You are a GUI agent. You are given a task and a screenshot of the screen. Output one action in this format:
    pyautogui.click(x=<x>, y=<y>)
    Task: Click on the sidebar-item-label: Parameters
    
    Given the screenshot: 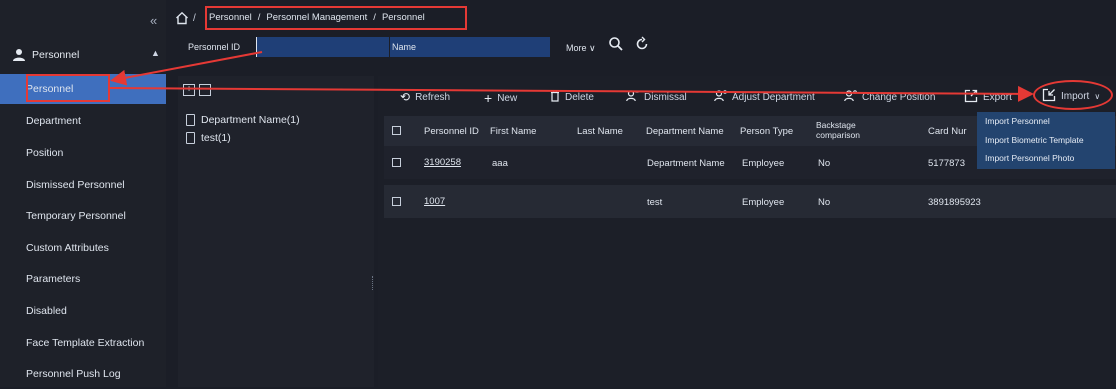 What is the action you would take?
    pyautogui.click(x=53, y=279)
    